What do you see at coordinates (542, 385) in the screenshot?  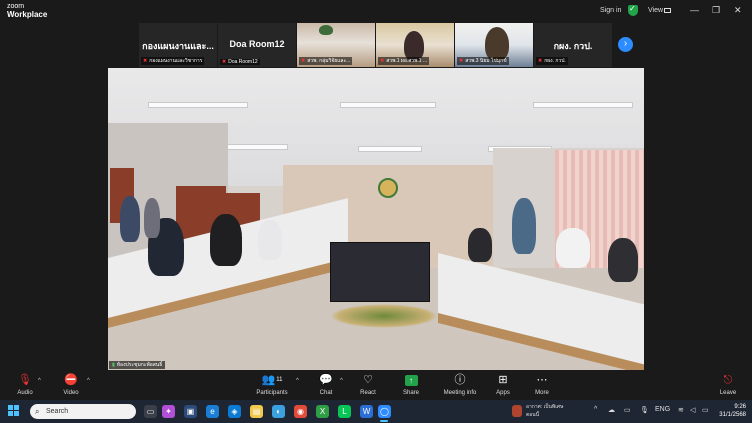 I see `more-button: ⋯ More` at bounding box center [542, 385].